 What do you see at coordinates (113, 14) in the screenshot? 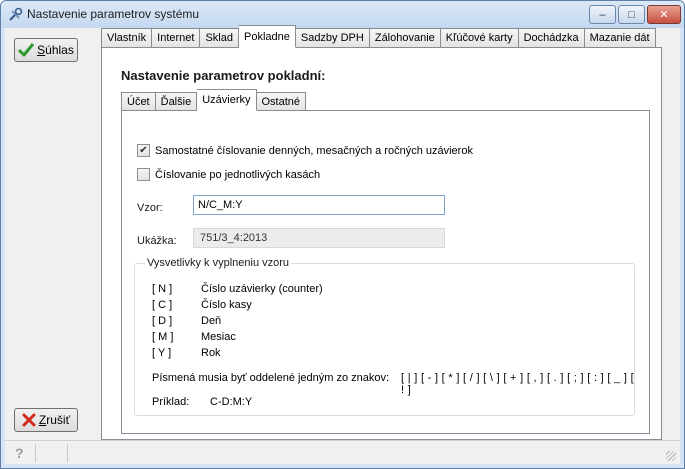
I see `window-title: Nastavenie parametrov systému` at bounding box center [113, 14].